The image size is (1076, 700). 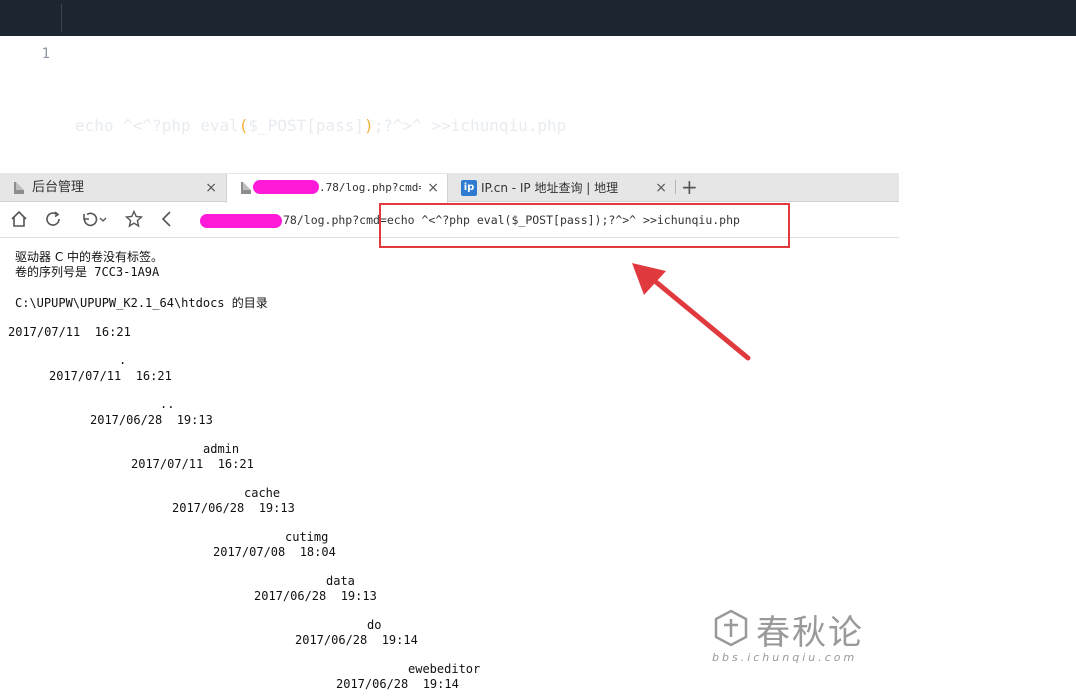 What do you see at coordinates (370, 187) in the screenshot?
I see `tab-label: .78/log.php?cmd=` at bounding box center [370, 187].